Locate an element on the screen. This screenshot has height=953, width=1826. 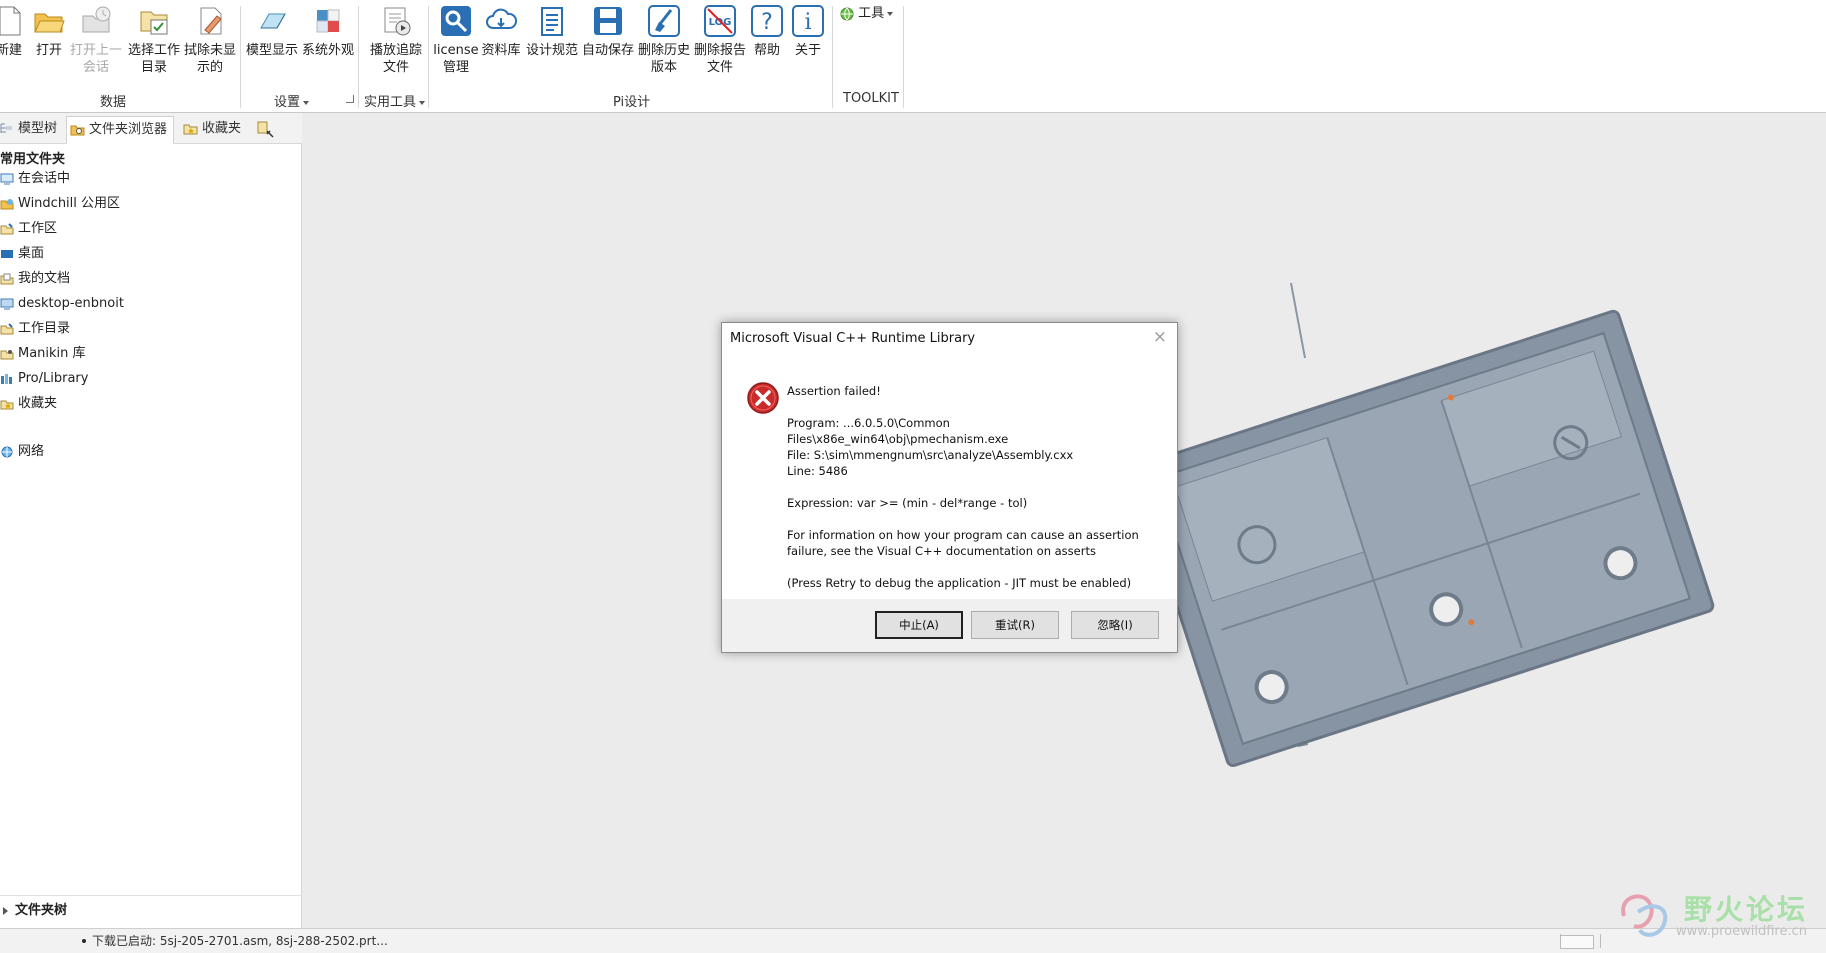
tab-favorites: 收藏夹 is located at coordinates (214, 130).